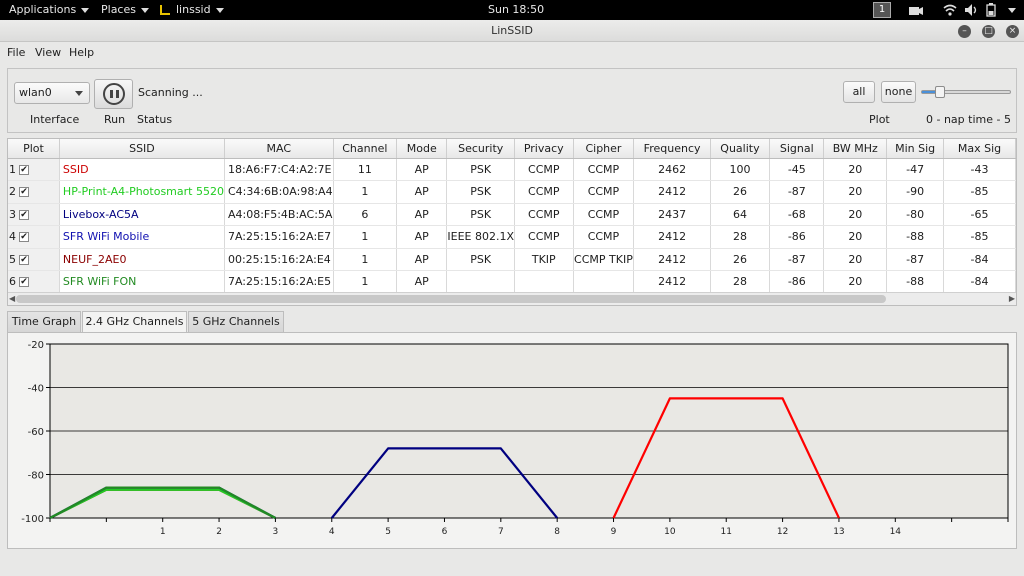 The width and height of the screenshot is (1024, 576). I want to click on interface-select: wlan0, so click(52, 93).